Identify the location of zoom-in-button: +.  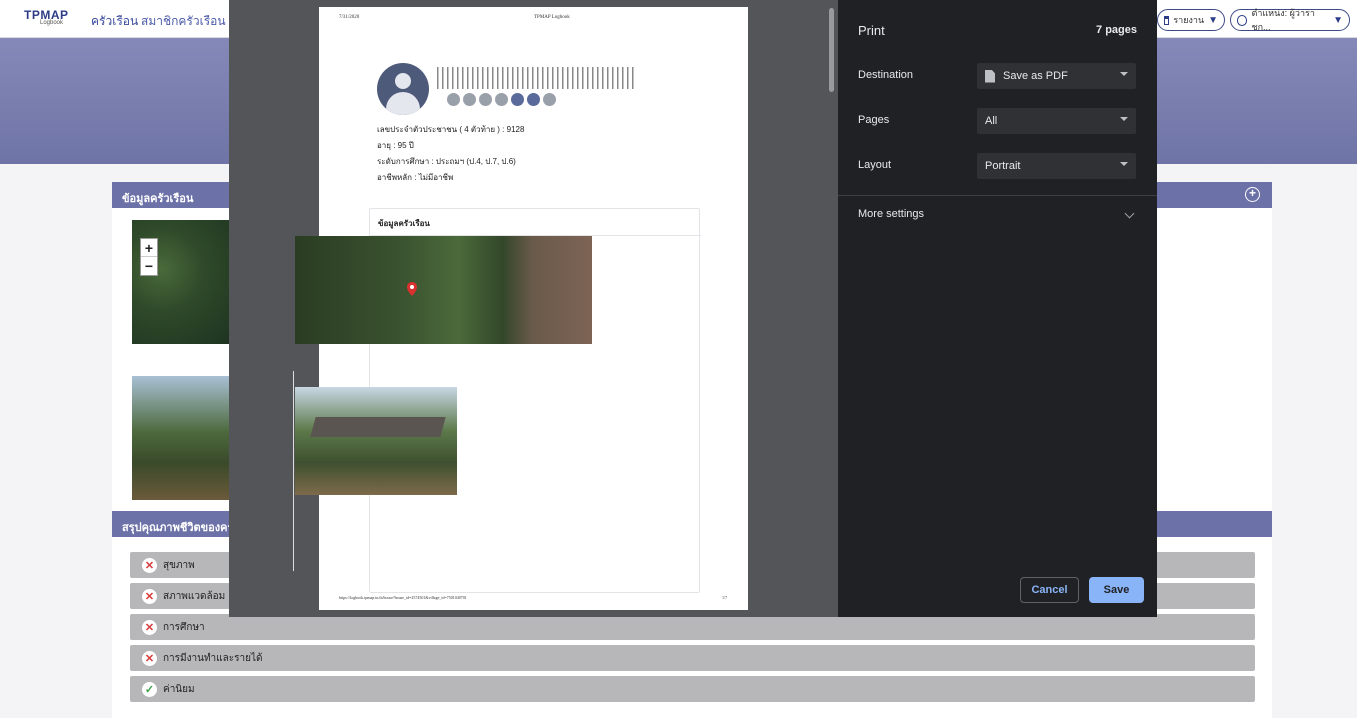
(149, 248).